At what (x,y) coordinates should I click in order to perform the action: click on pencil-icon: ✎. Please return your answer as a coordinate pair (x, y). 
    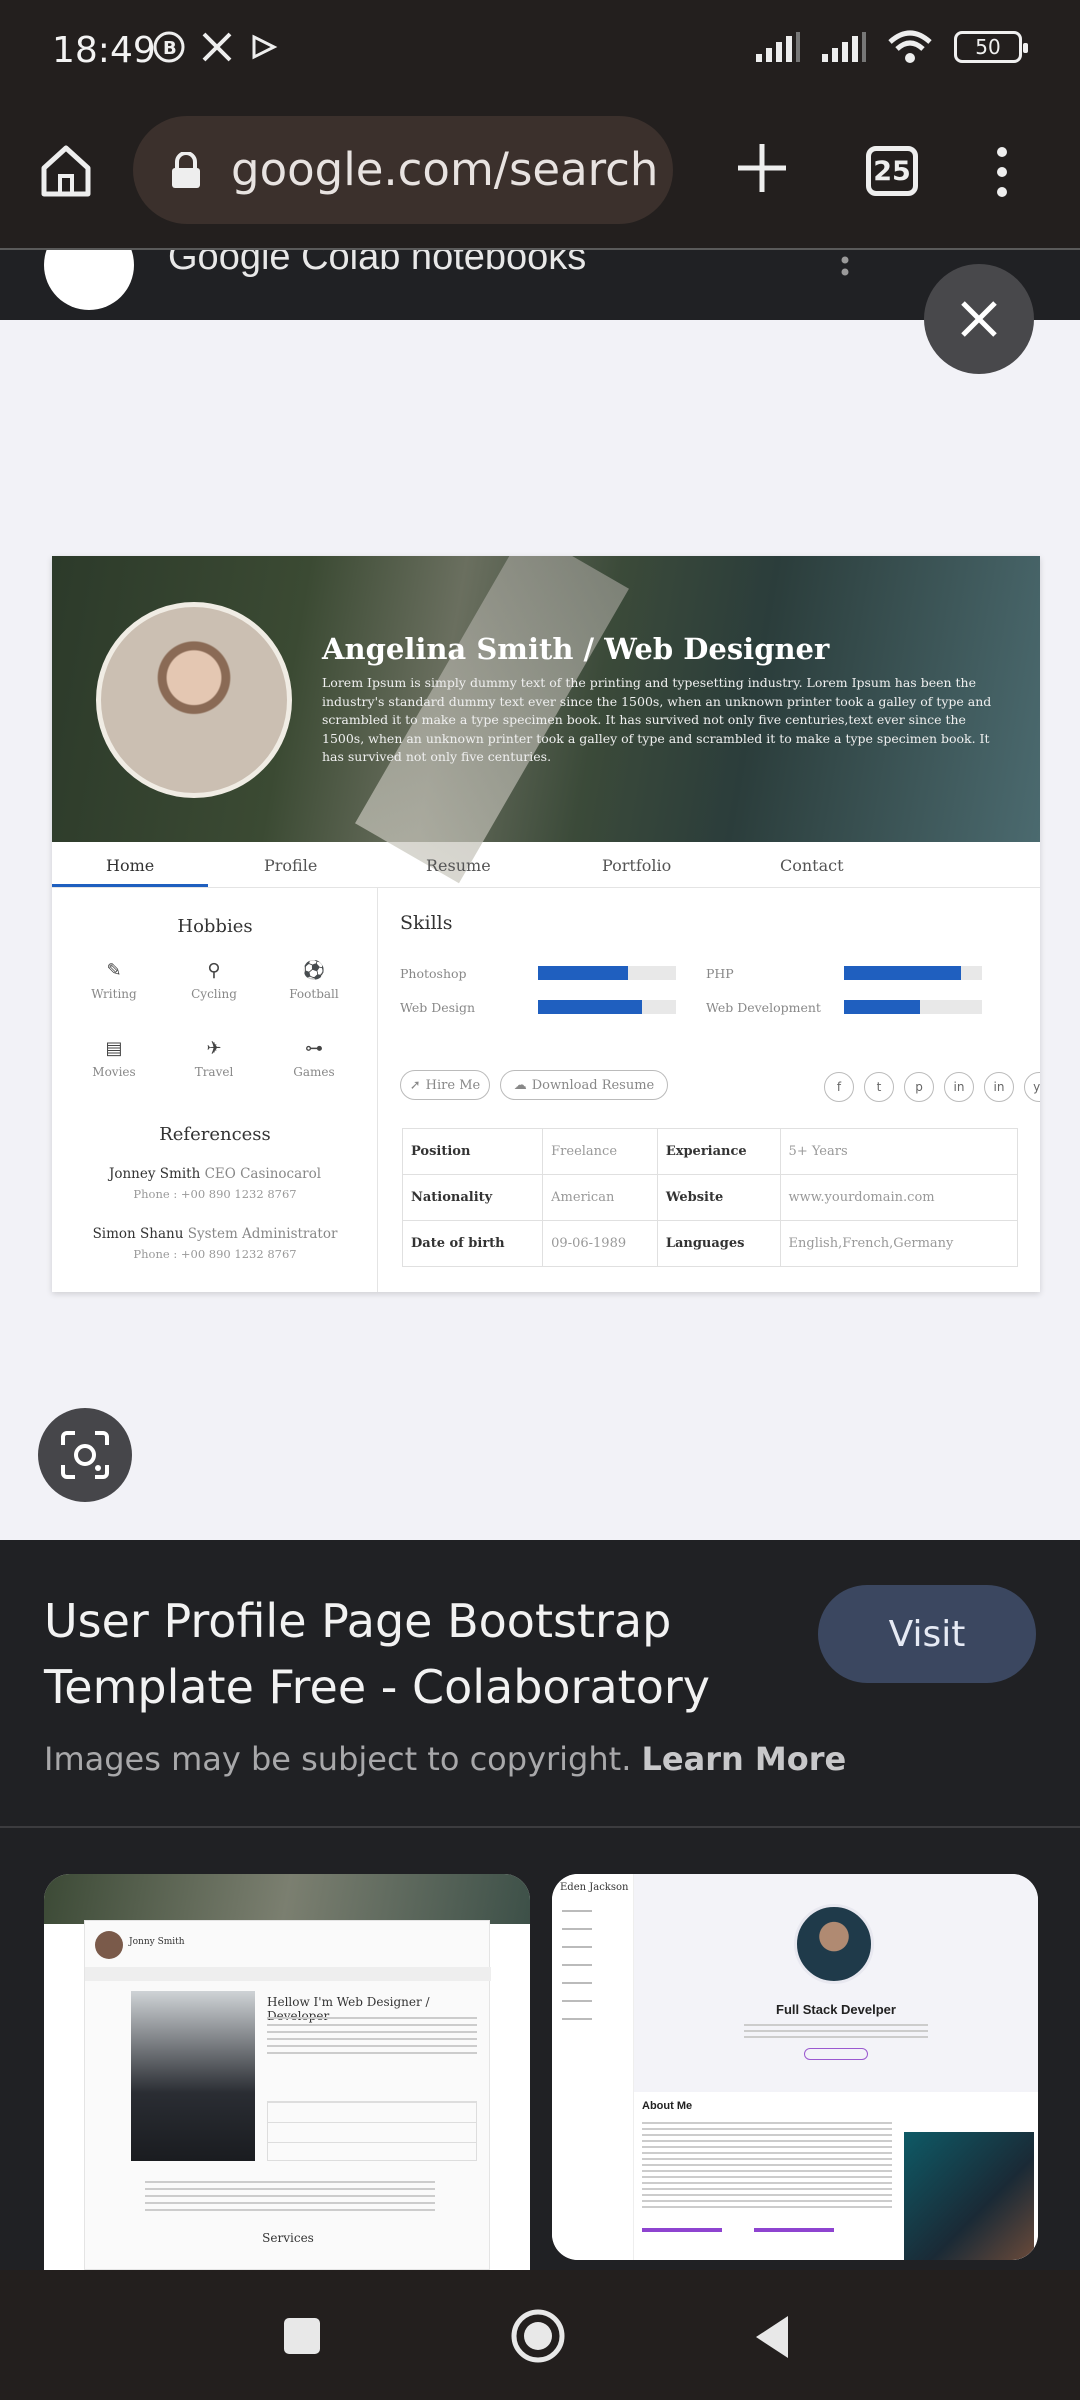
    Looking at the image, I should click on (114, 970).